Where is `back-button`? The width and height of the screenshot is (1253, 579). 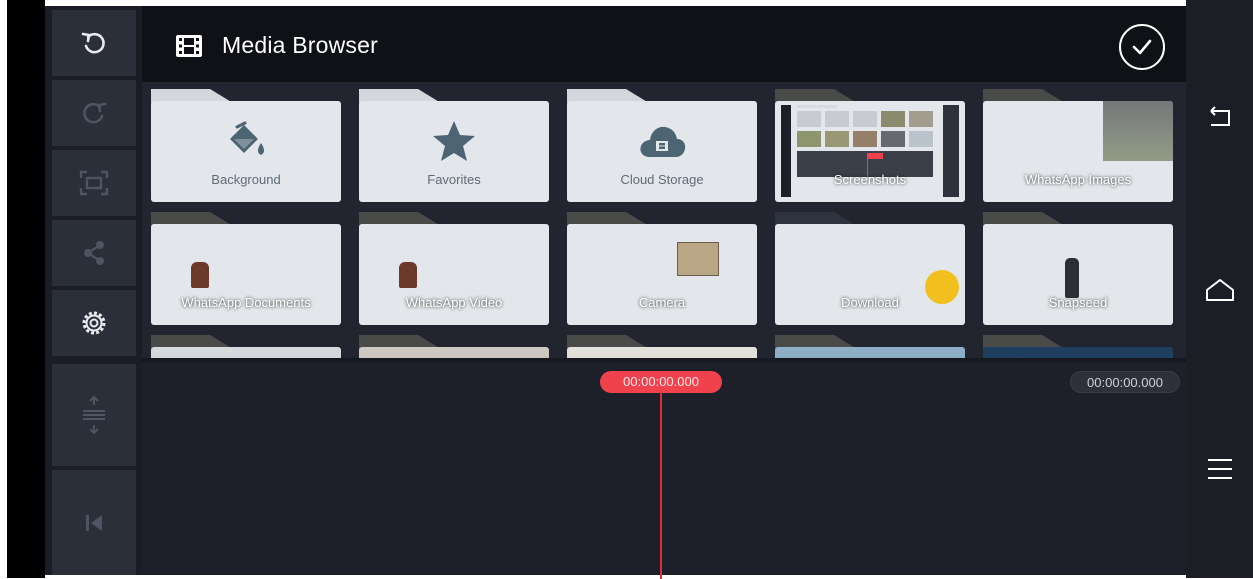 back-button is located at coordinates (1220, 118).